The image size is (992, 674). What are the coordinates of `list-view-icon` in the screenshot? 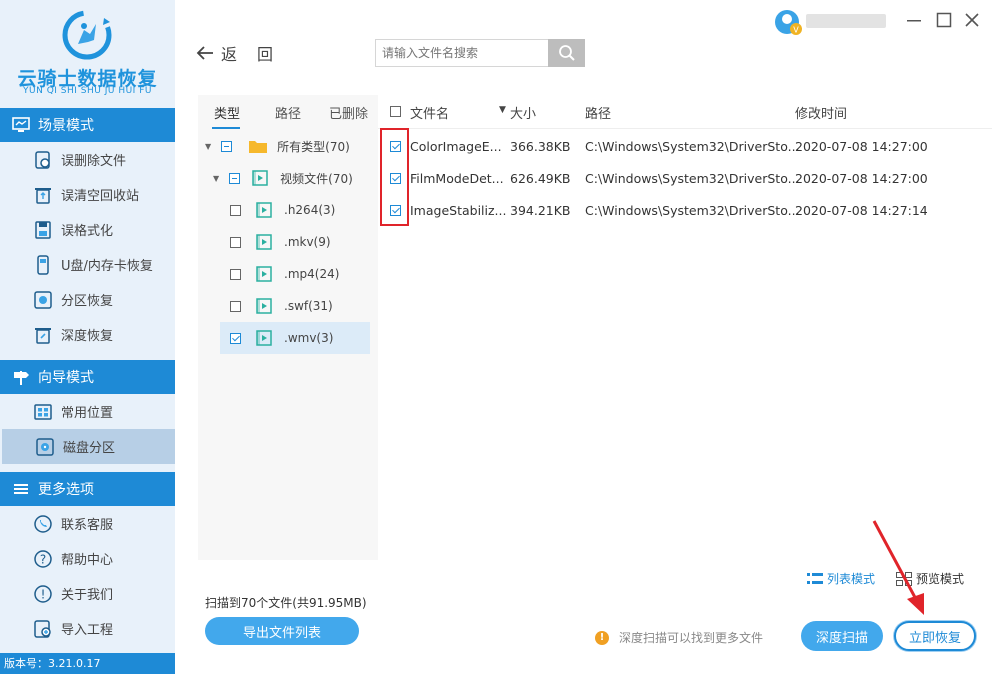 It's located at (815, 578).